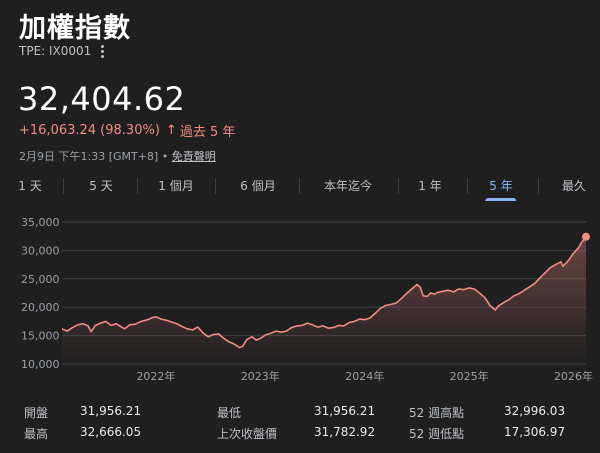  What do you see at coordinates (535, 411) in the screenshot?
I see `stat-value-52w-high: 32,996.03` at bounding box center [535, 411].